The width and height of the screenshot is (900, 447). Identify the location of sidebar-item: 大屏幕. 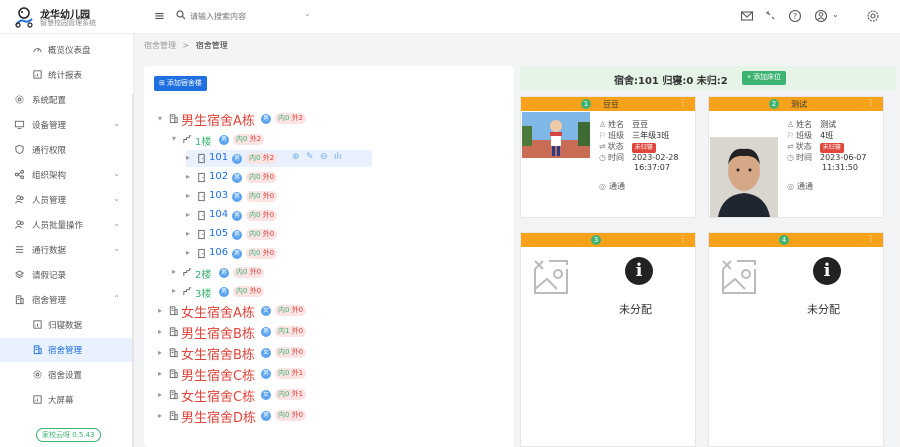
(66, 400).